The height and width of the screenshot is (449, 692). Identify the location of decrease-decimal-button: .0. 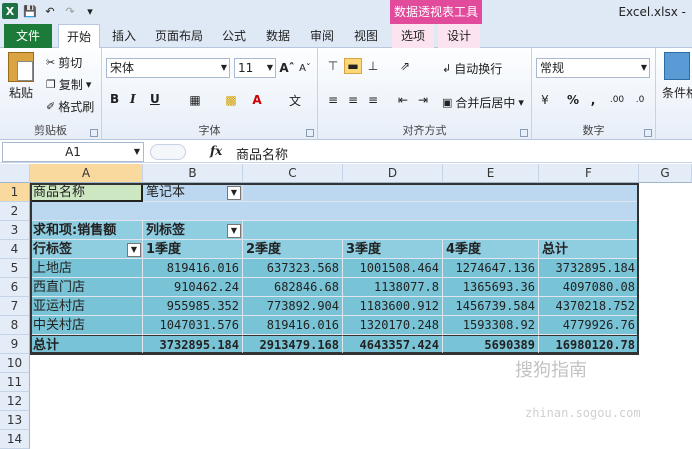
(640, 100).